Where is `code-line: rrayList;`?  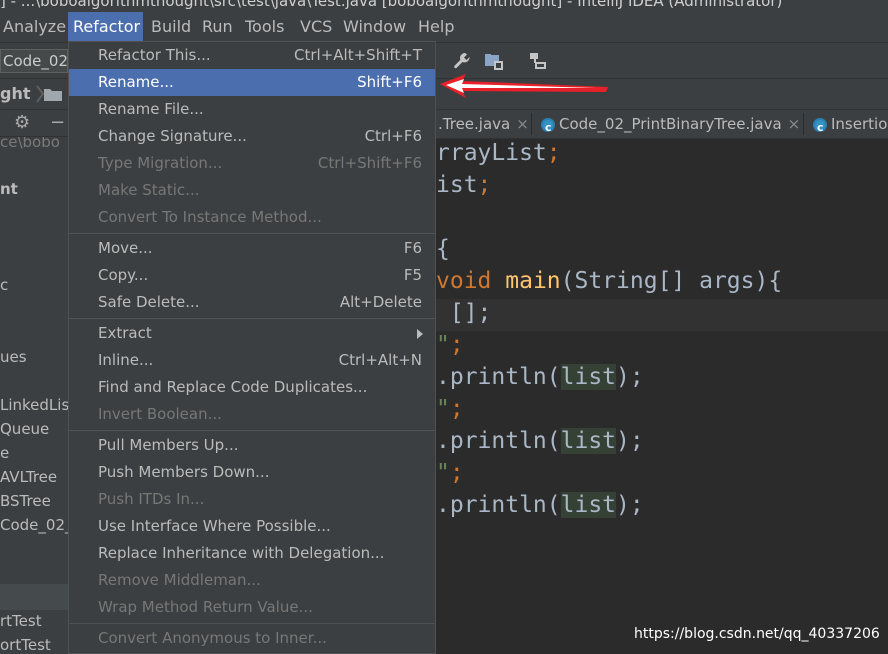 code-line: rrayList; is located at coordinates (498, 153).